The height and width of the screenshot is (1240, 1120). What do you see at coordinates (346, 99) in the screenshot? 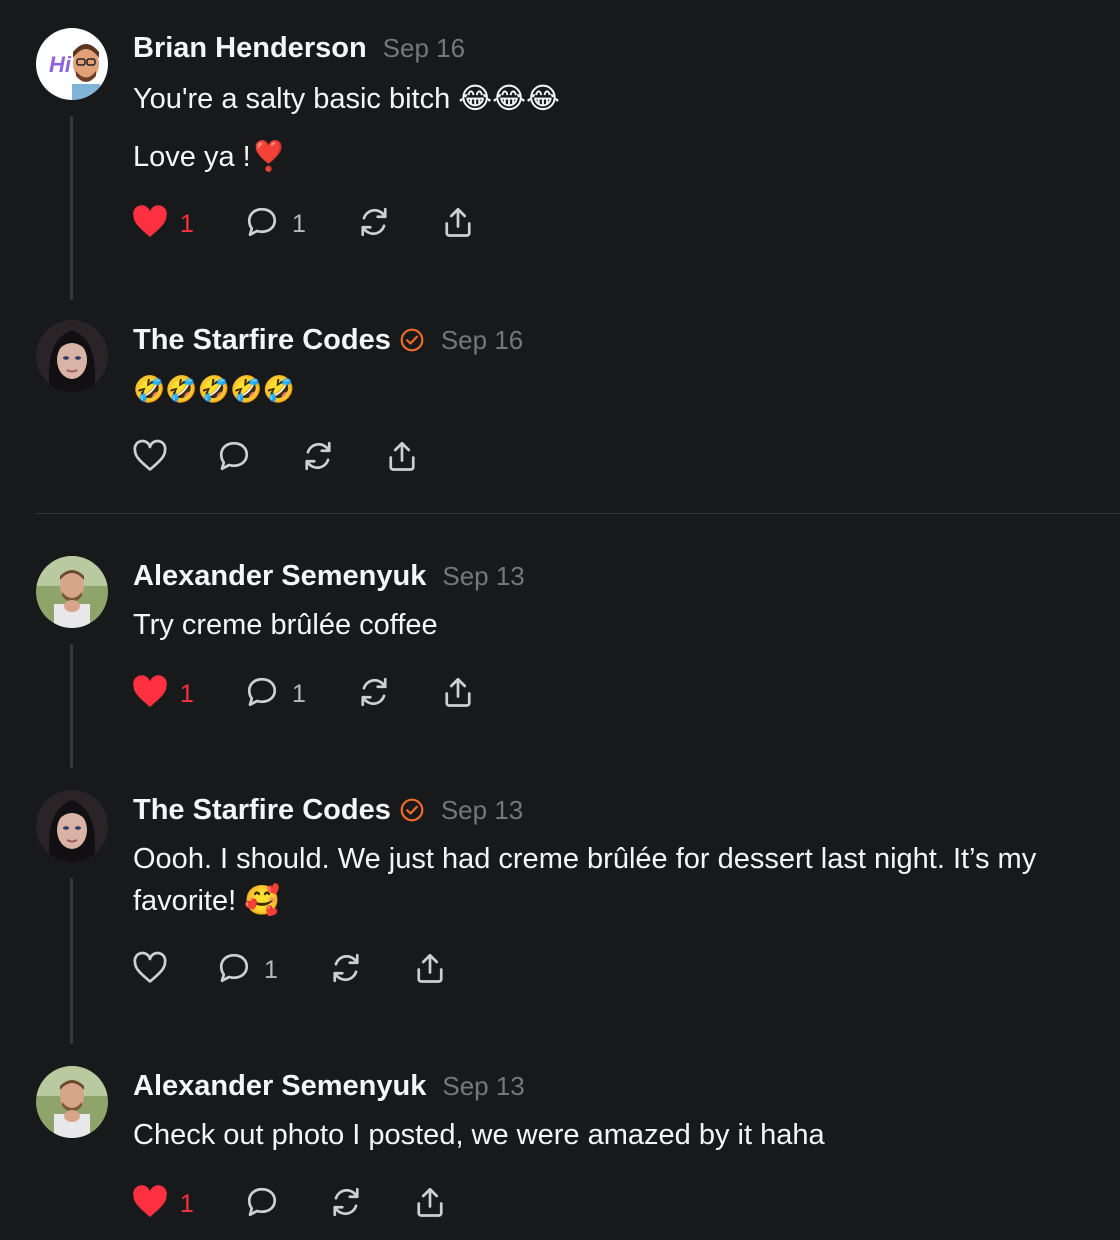
I see `post-text-line: You're a salty basic bitch 😂😂😂` at bounding box center [346, 99].